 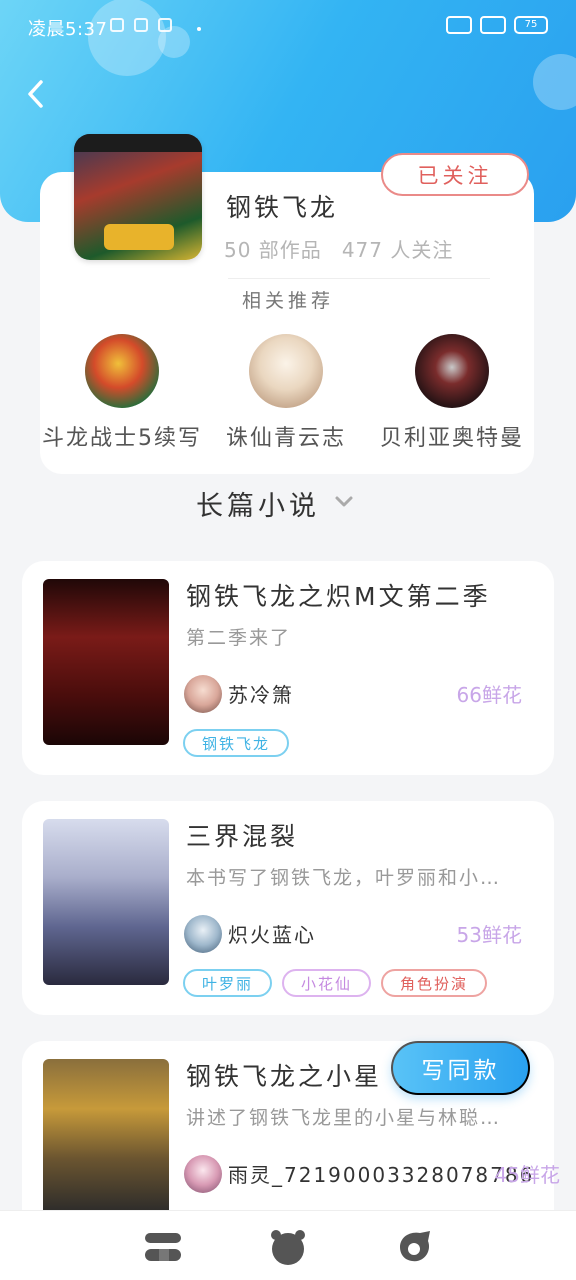 I want to click on section-title: 长篇小说, so click(x=258, y=506).